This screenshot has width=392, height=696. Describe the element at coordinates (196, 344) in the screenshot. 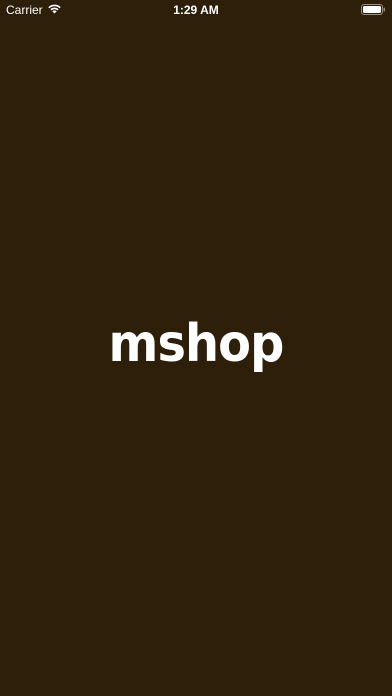

I see `app-logo: mshop` at that location.